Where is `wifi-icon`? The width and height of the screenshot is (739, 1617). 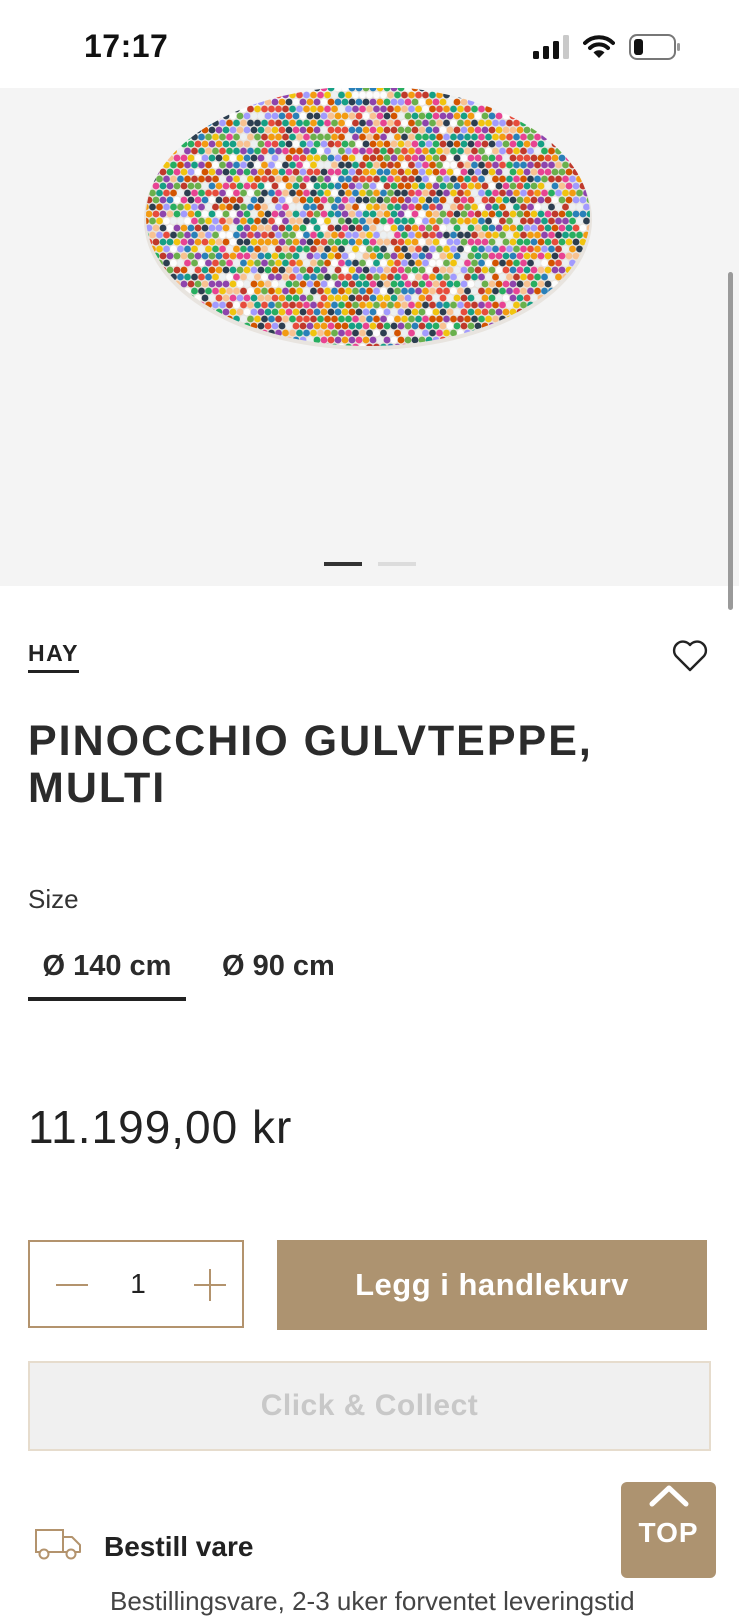 wifi-icon is located at coordinates (599, 49).